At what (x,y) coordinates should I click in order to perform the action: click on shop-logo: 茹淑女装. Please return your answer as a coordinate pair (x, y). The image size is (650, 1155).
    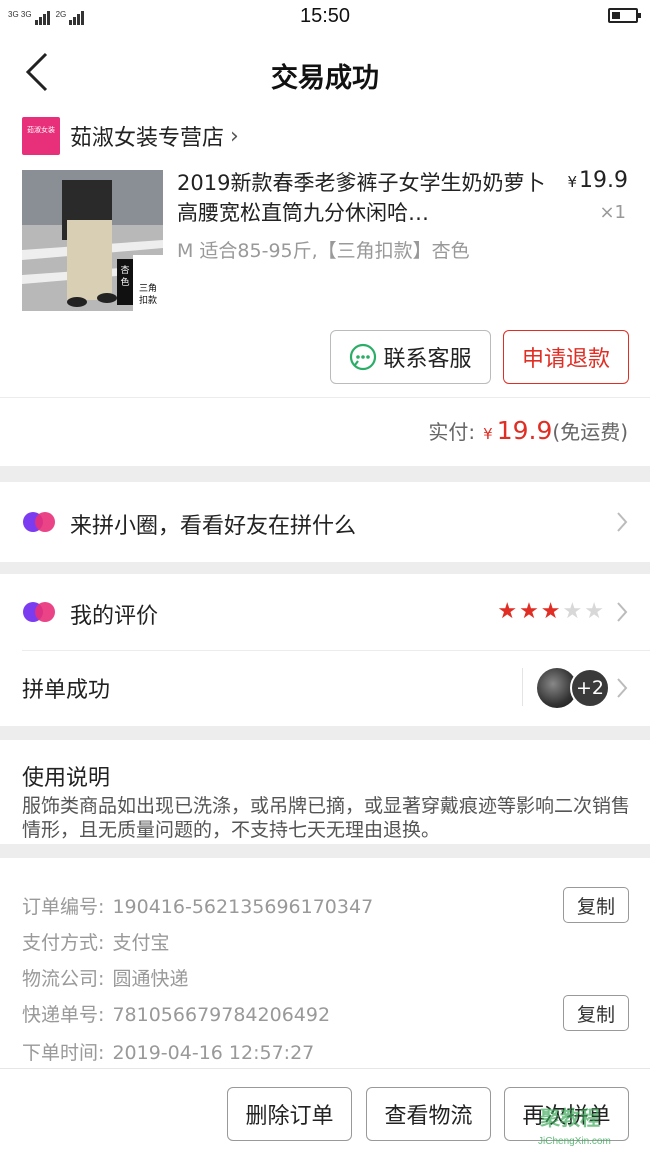
    Looking at the image, I should click on (41, 136).